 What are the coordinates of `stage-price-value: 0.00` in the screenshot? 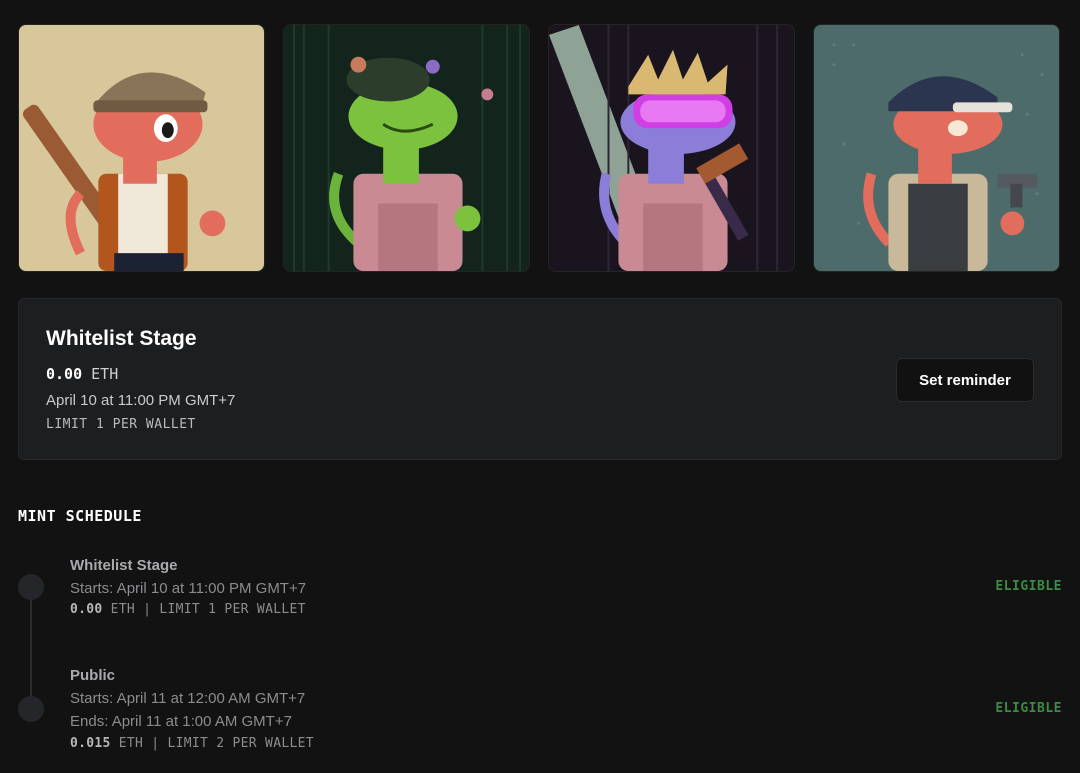 It's located at (64, 374).